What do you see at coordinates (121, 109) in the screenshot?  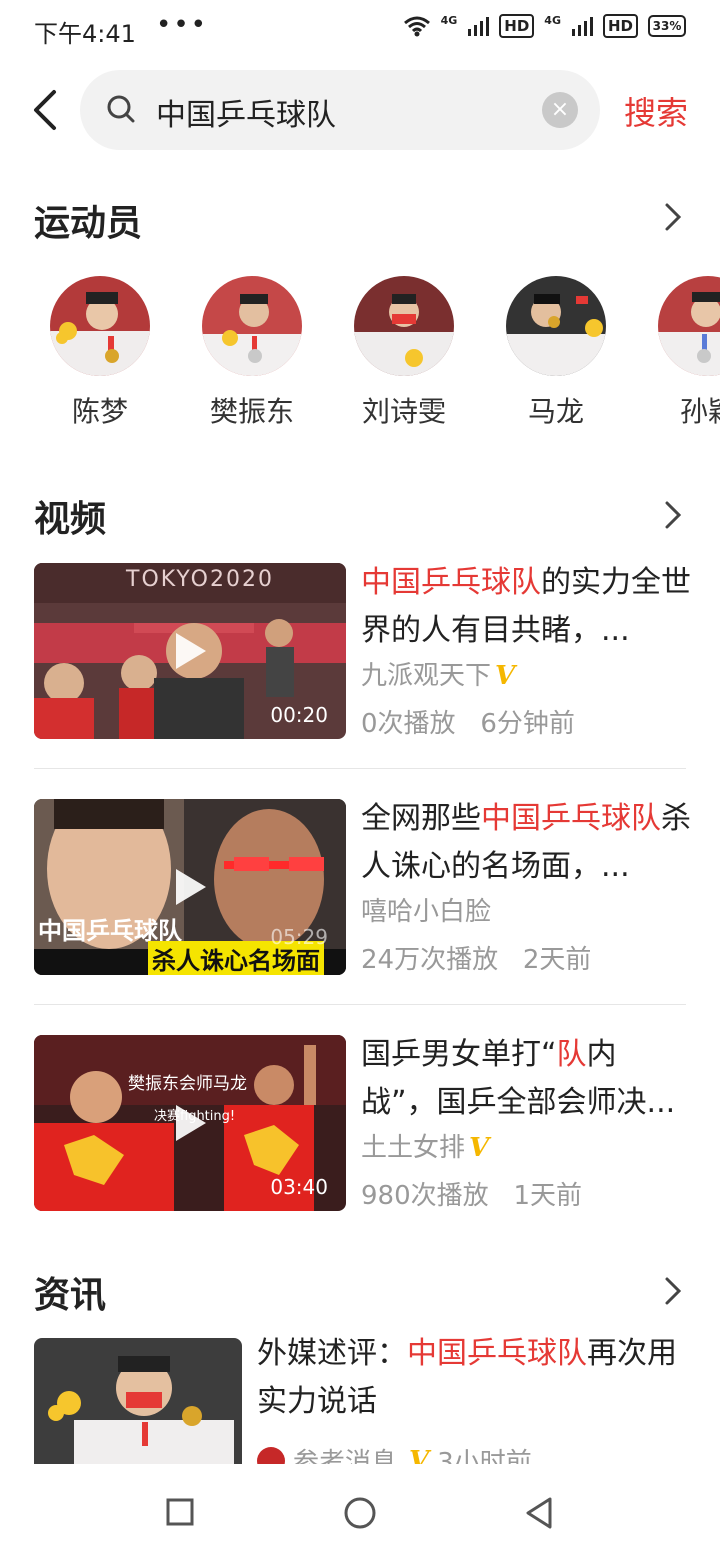 I see `search-icon` at bounding box center [121, 109].